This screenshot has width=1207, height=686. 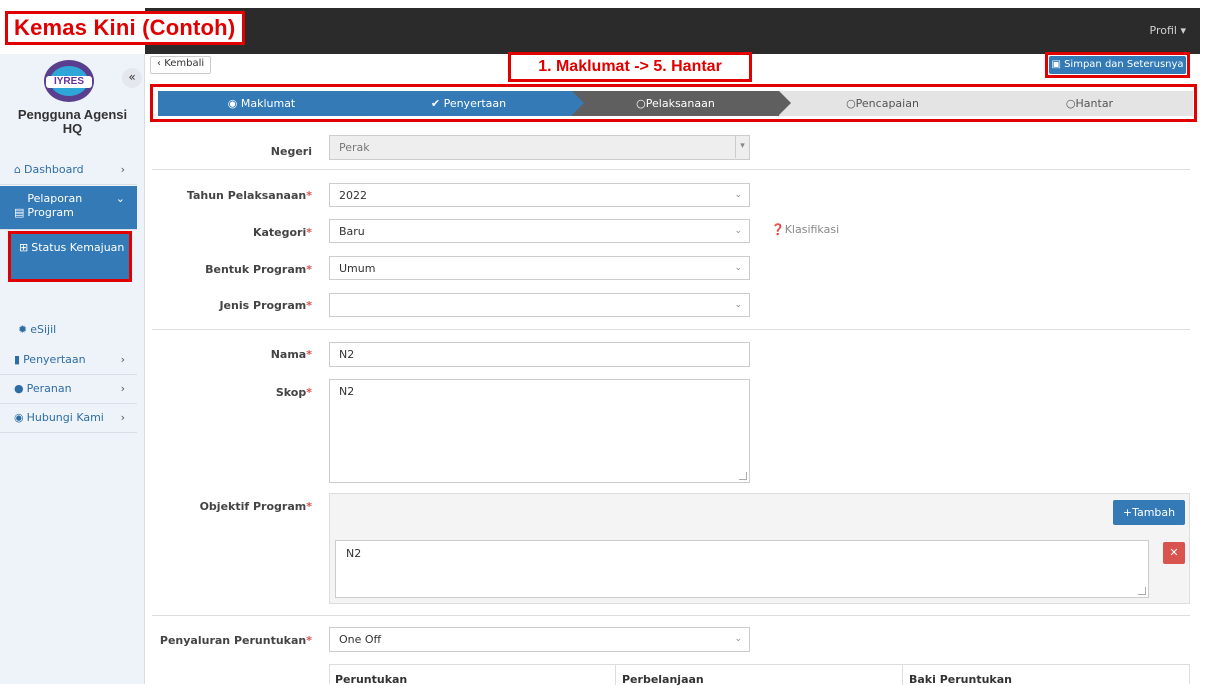 I want to click on user-name: Pengguna Agensi HQ, so click(x=72, y=121).